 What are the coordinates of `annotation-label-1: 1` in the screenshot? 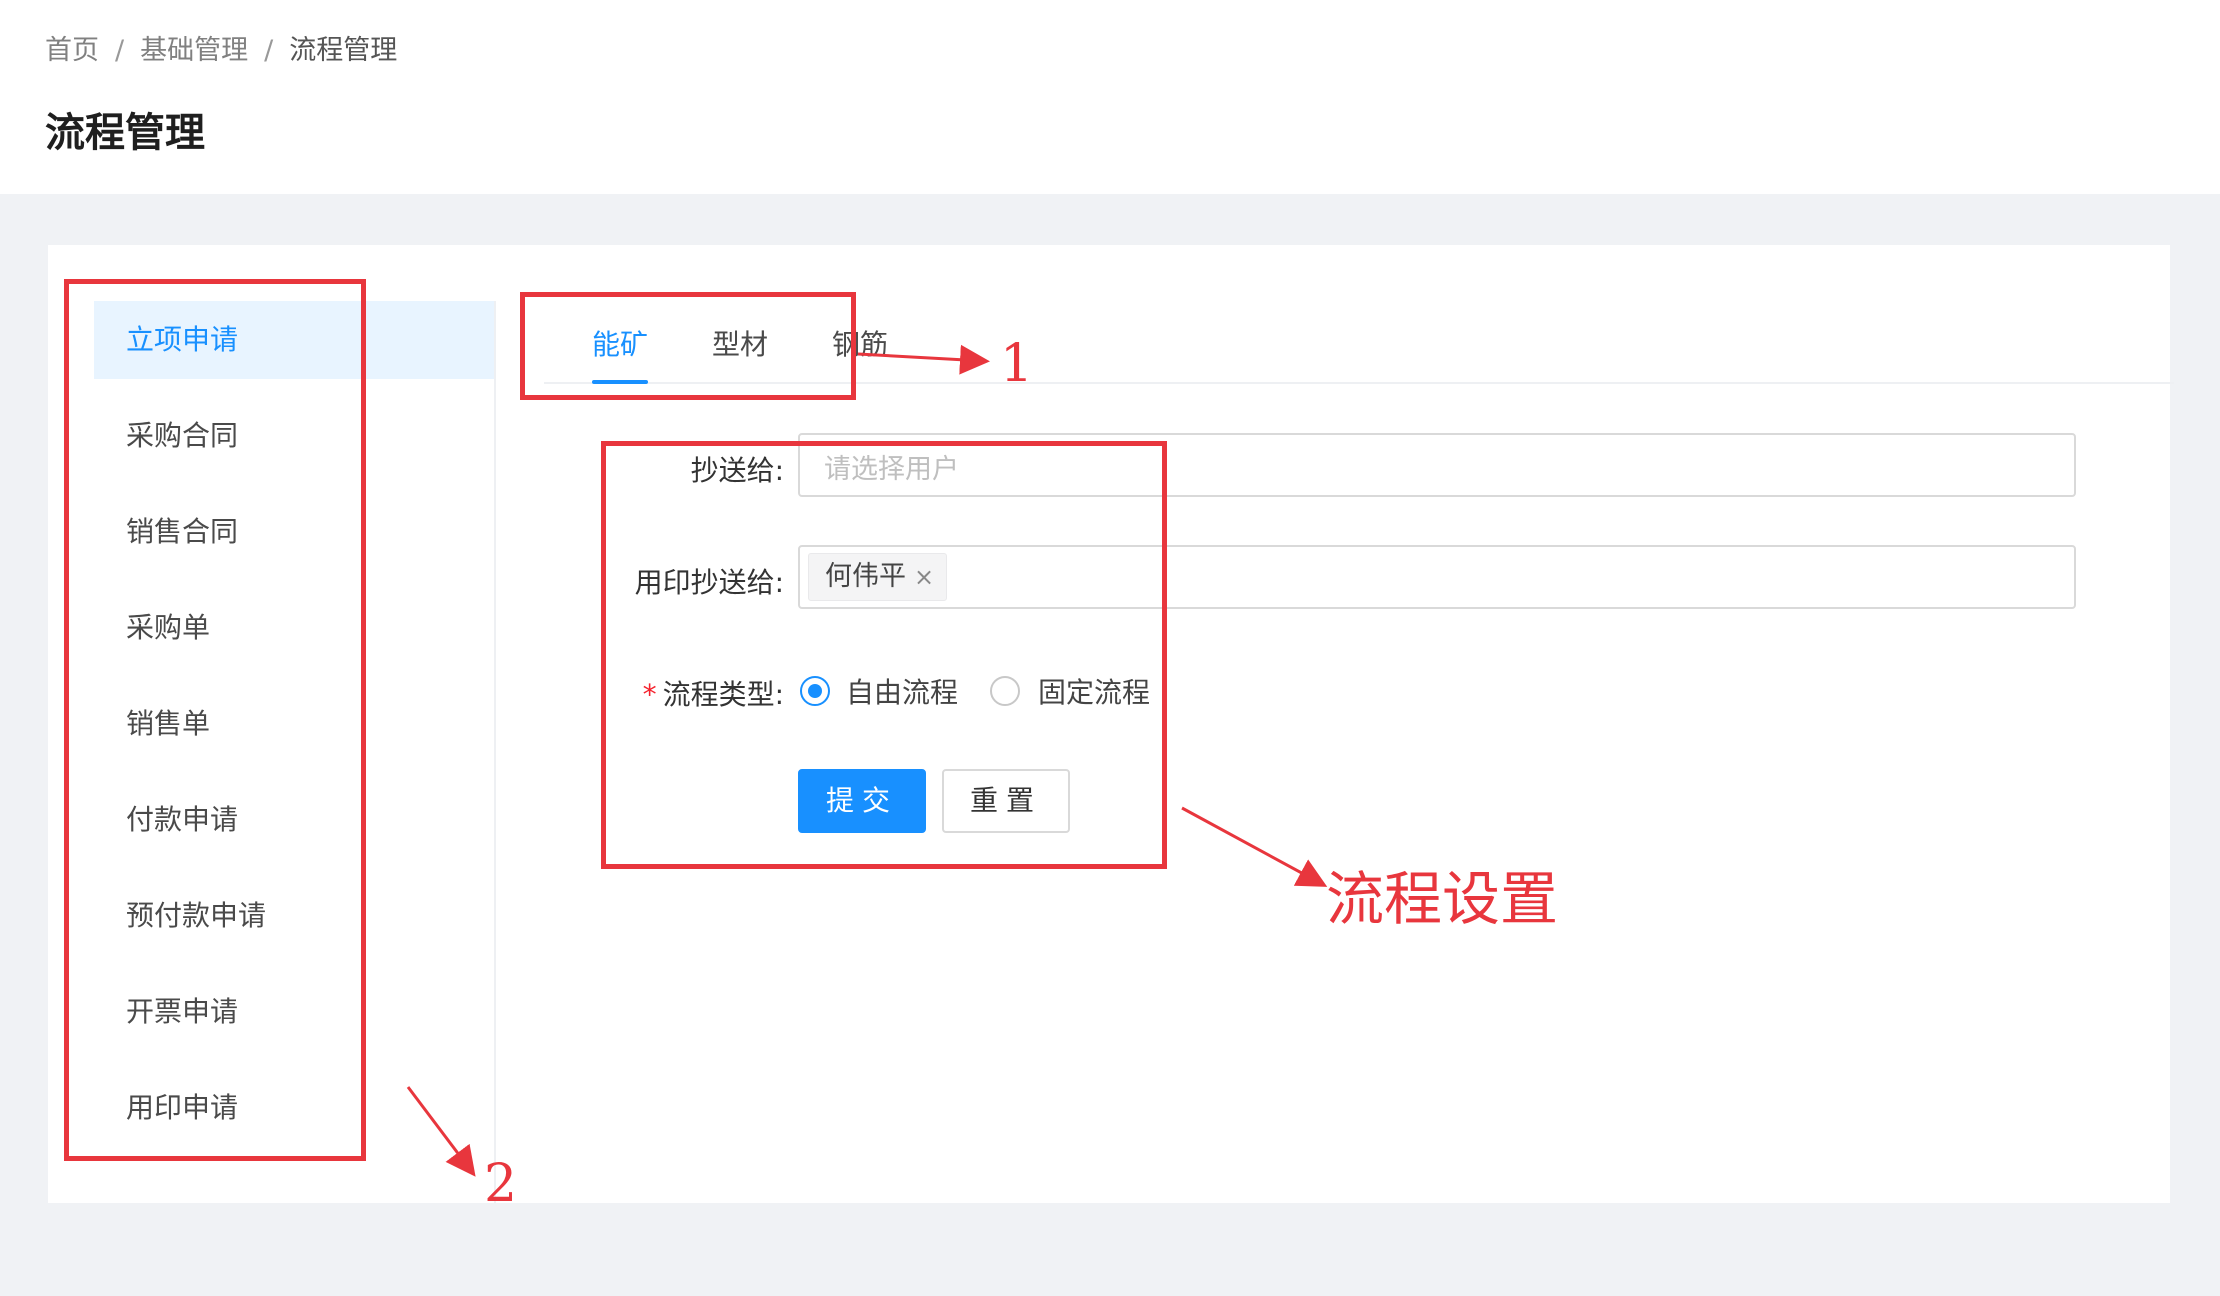 It's located at (1017, 364).